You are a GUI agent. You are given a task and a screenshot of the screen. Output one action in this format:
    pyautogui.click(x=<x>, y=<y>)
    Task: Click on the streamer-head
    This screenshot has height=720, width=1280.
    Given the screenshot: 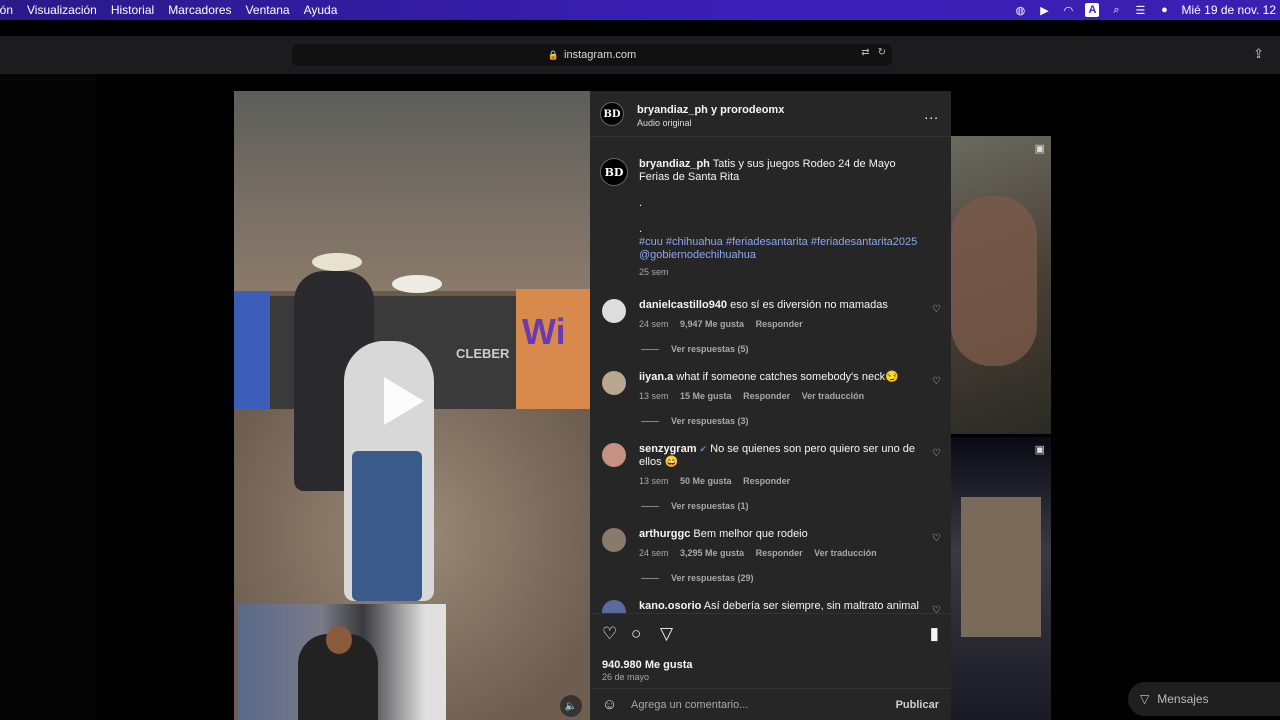 What is the action you would take?
    pyautogui.click(x=339, y=640)
    